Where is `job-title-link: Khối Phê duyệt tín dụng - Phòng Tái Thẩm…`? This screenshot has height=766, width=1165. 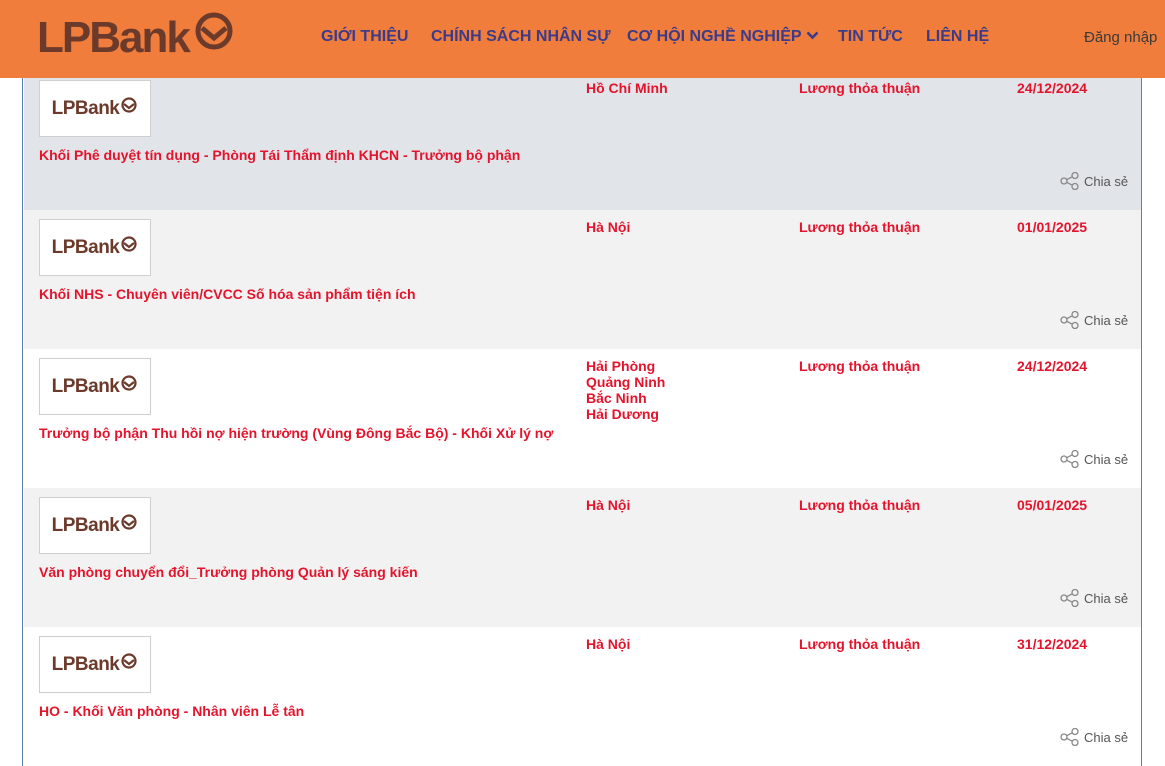
job-title-link: Khối Phê duyệt tín dụng - Phòng Tái Thẩm… is located at coordinates (279, 155).